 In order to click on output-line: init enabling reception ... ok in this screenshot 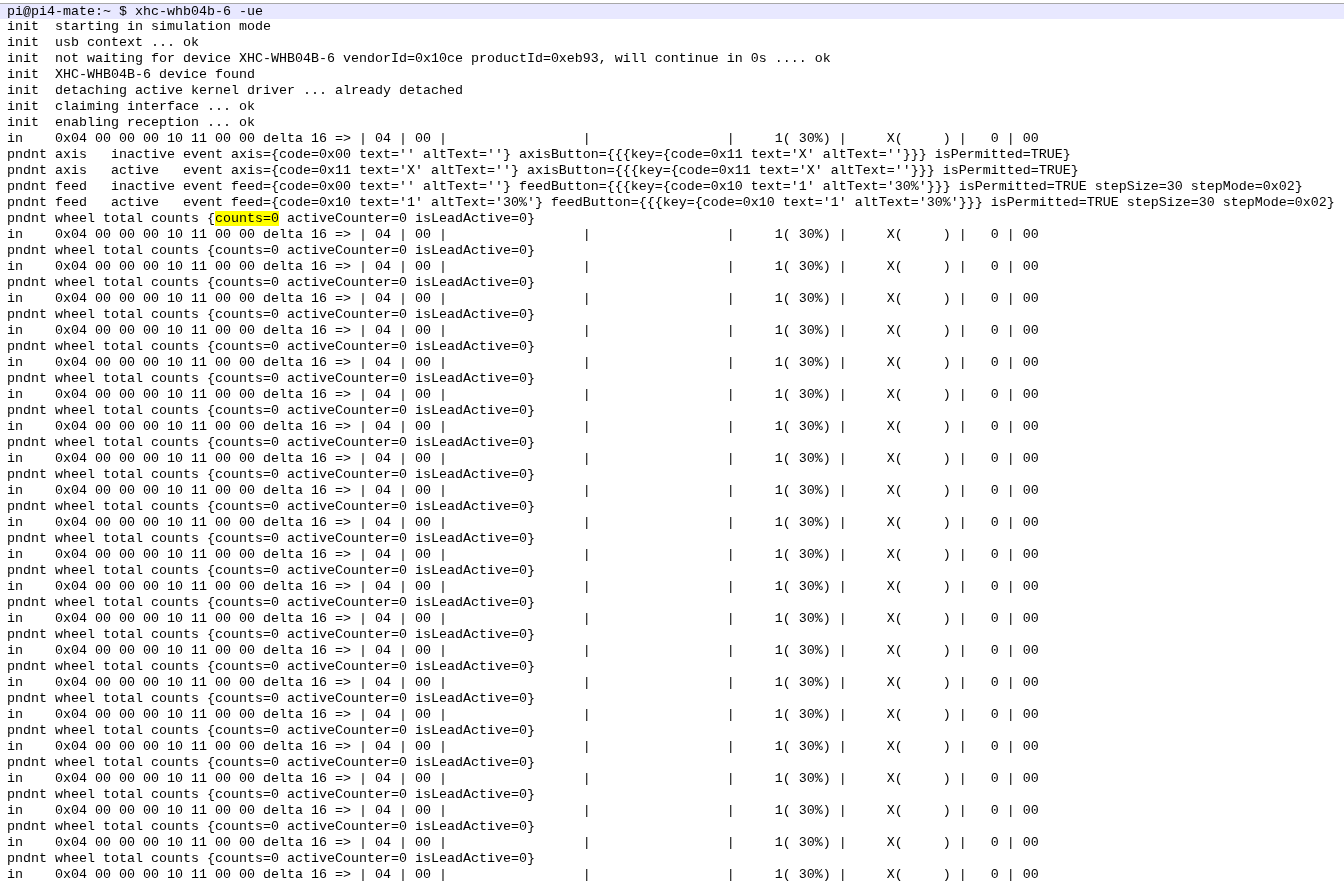, I will do `click(131, 123)`.